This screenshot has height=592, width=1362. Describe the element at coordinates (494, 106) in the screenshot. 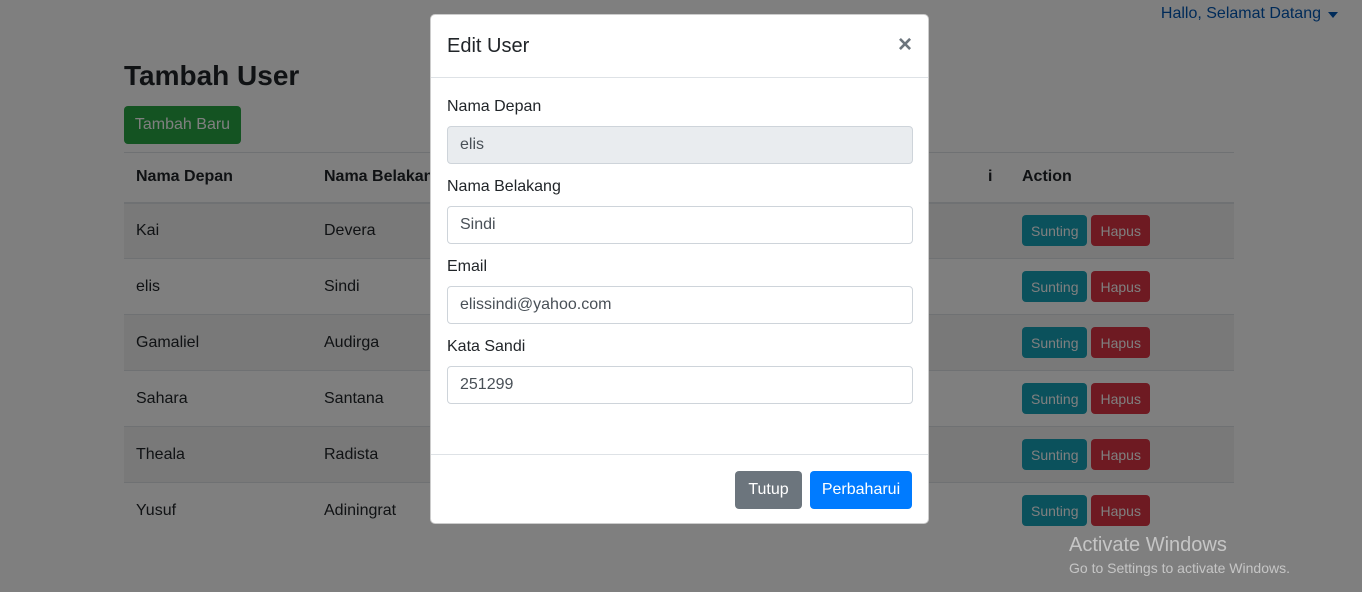

I see `first-name-label: Nama Depan` at that location.